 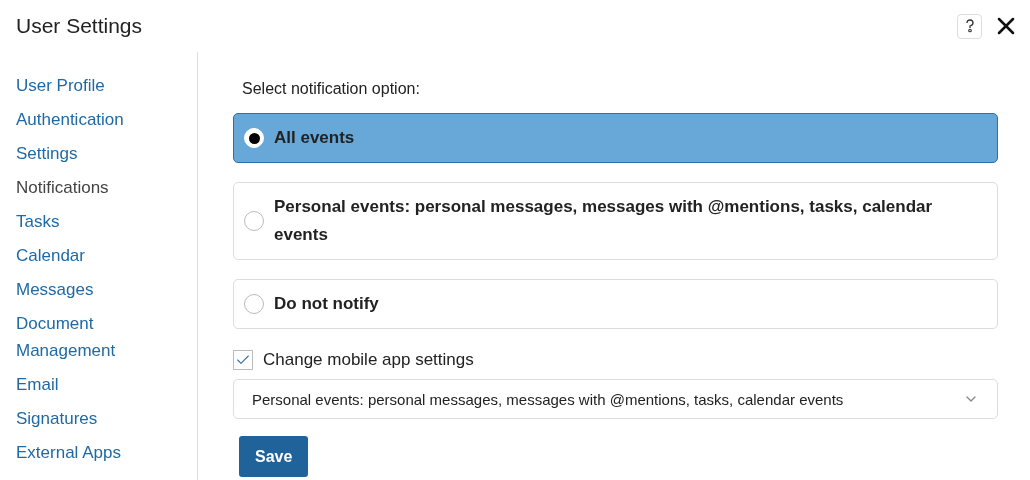 What do you see at coordinates (98, 85) in the screenshot?
I see `sidebar-item: User Profile` at bounding box center [98, 85].